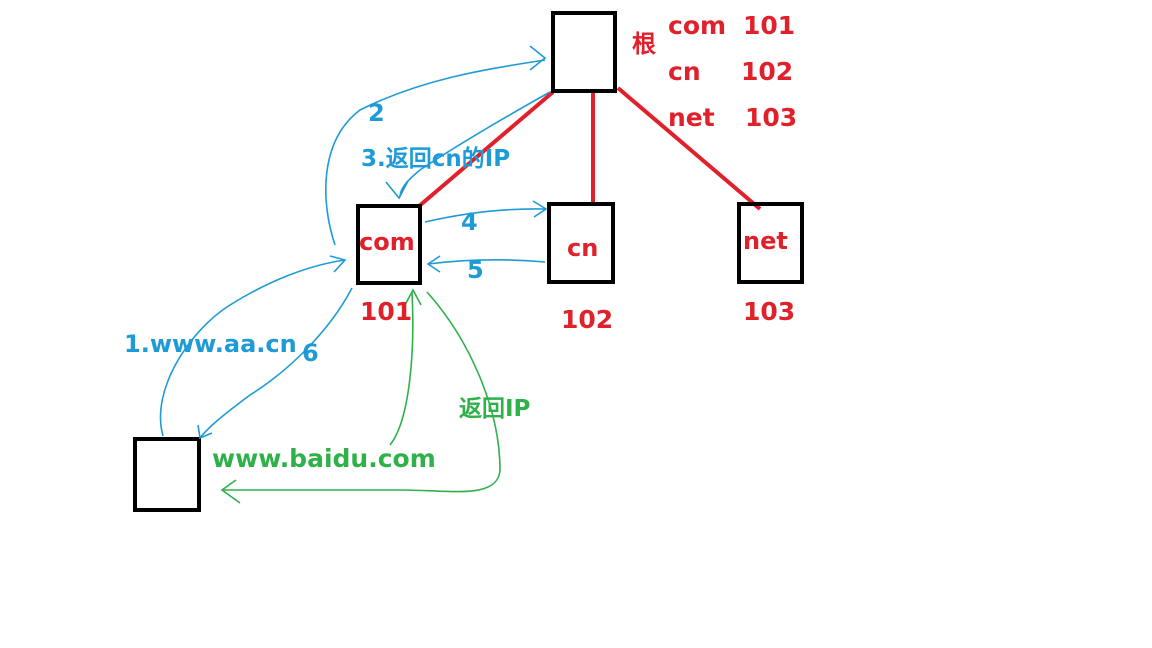 Image resolution: width=1152 pixels, height=648 pixels. What do you see at coordinates (771, 117) in the screenshot?
I see `root-table-ip-3: 103` at bounding box center [771, 117].